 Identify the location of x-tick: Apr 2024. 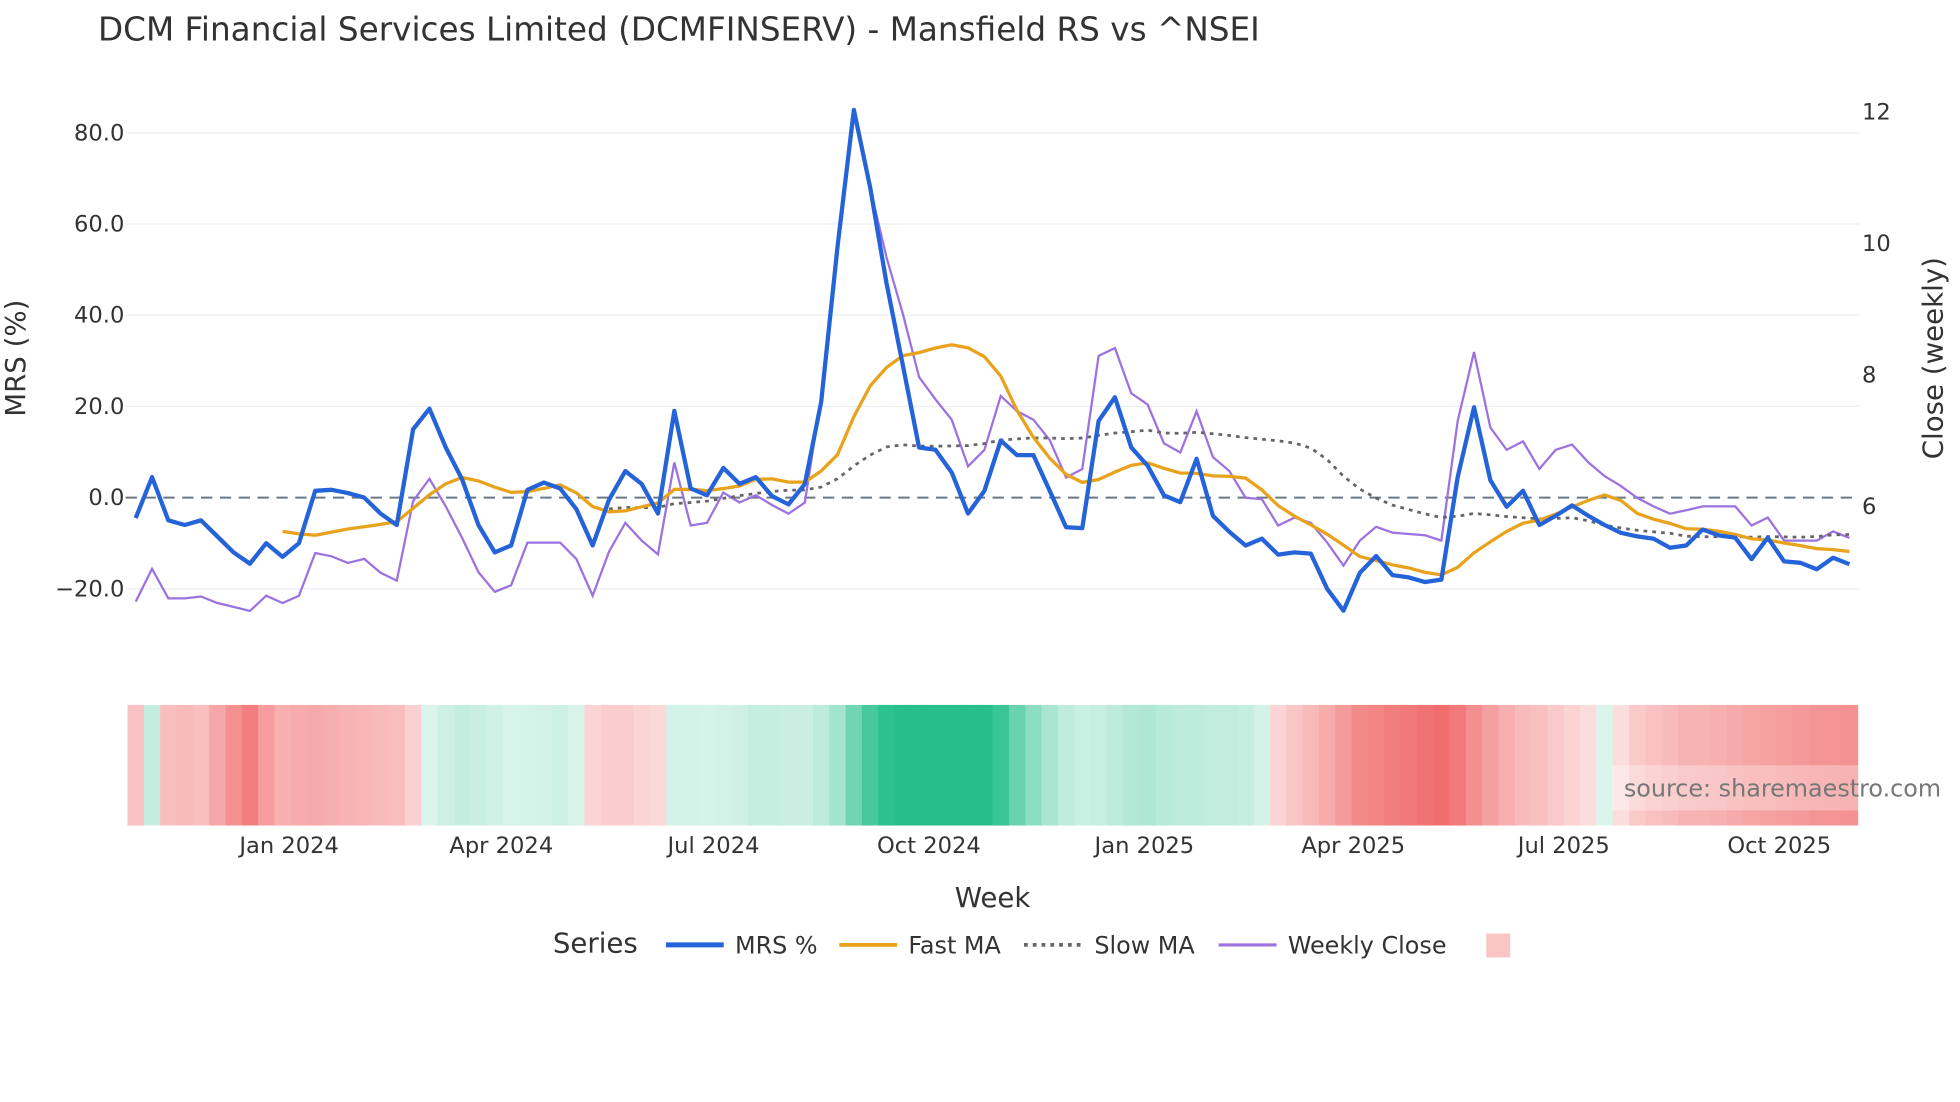
(501, 846).